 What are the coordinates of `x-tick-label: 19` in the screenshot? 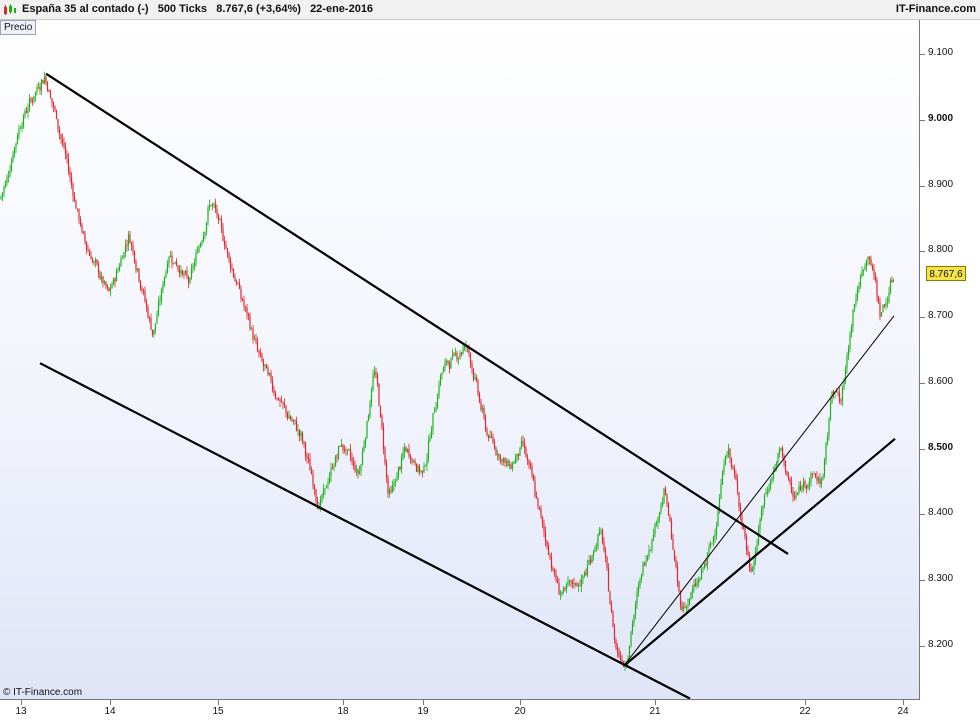 It's located at (423, 711).